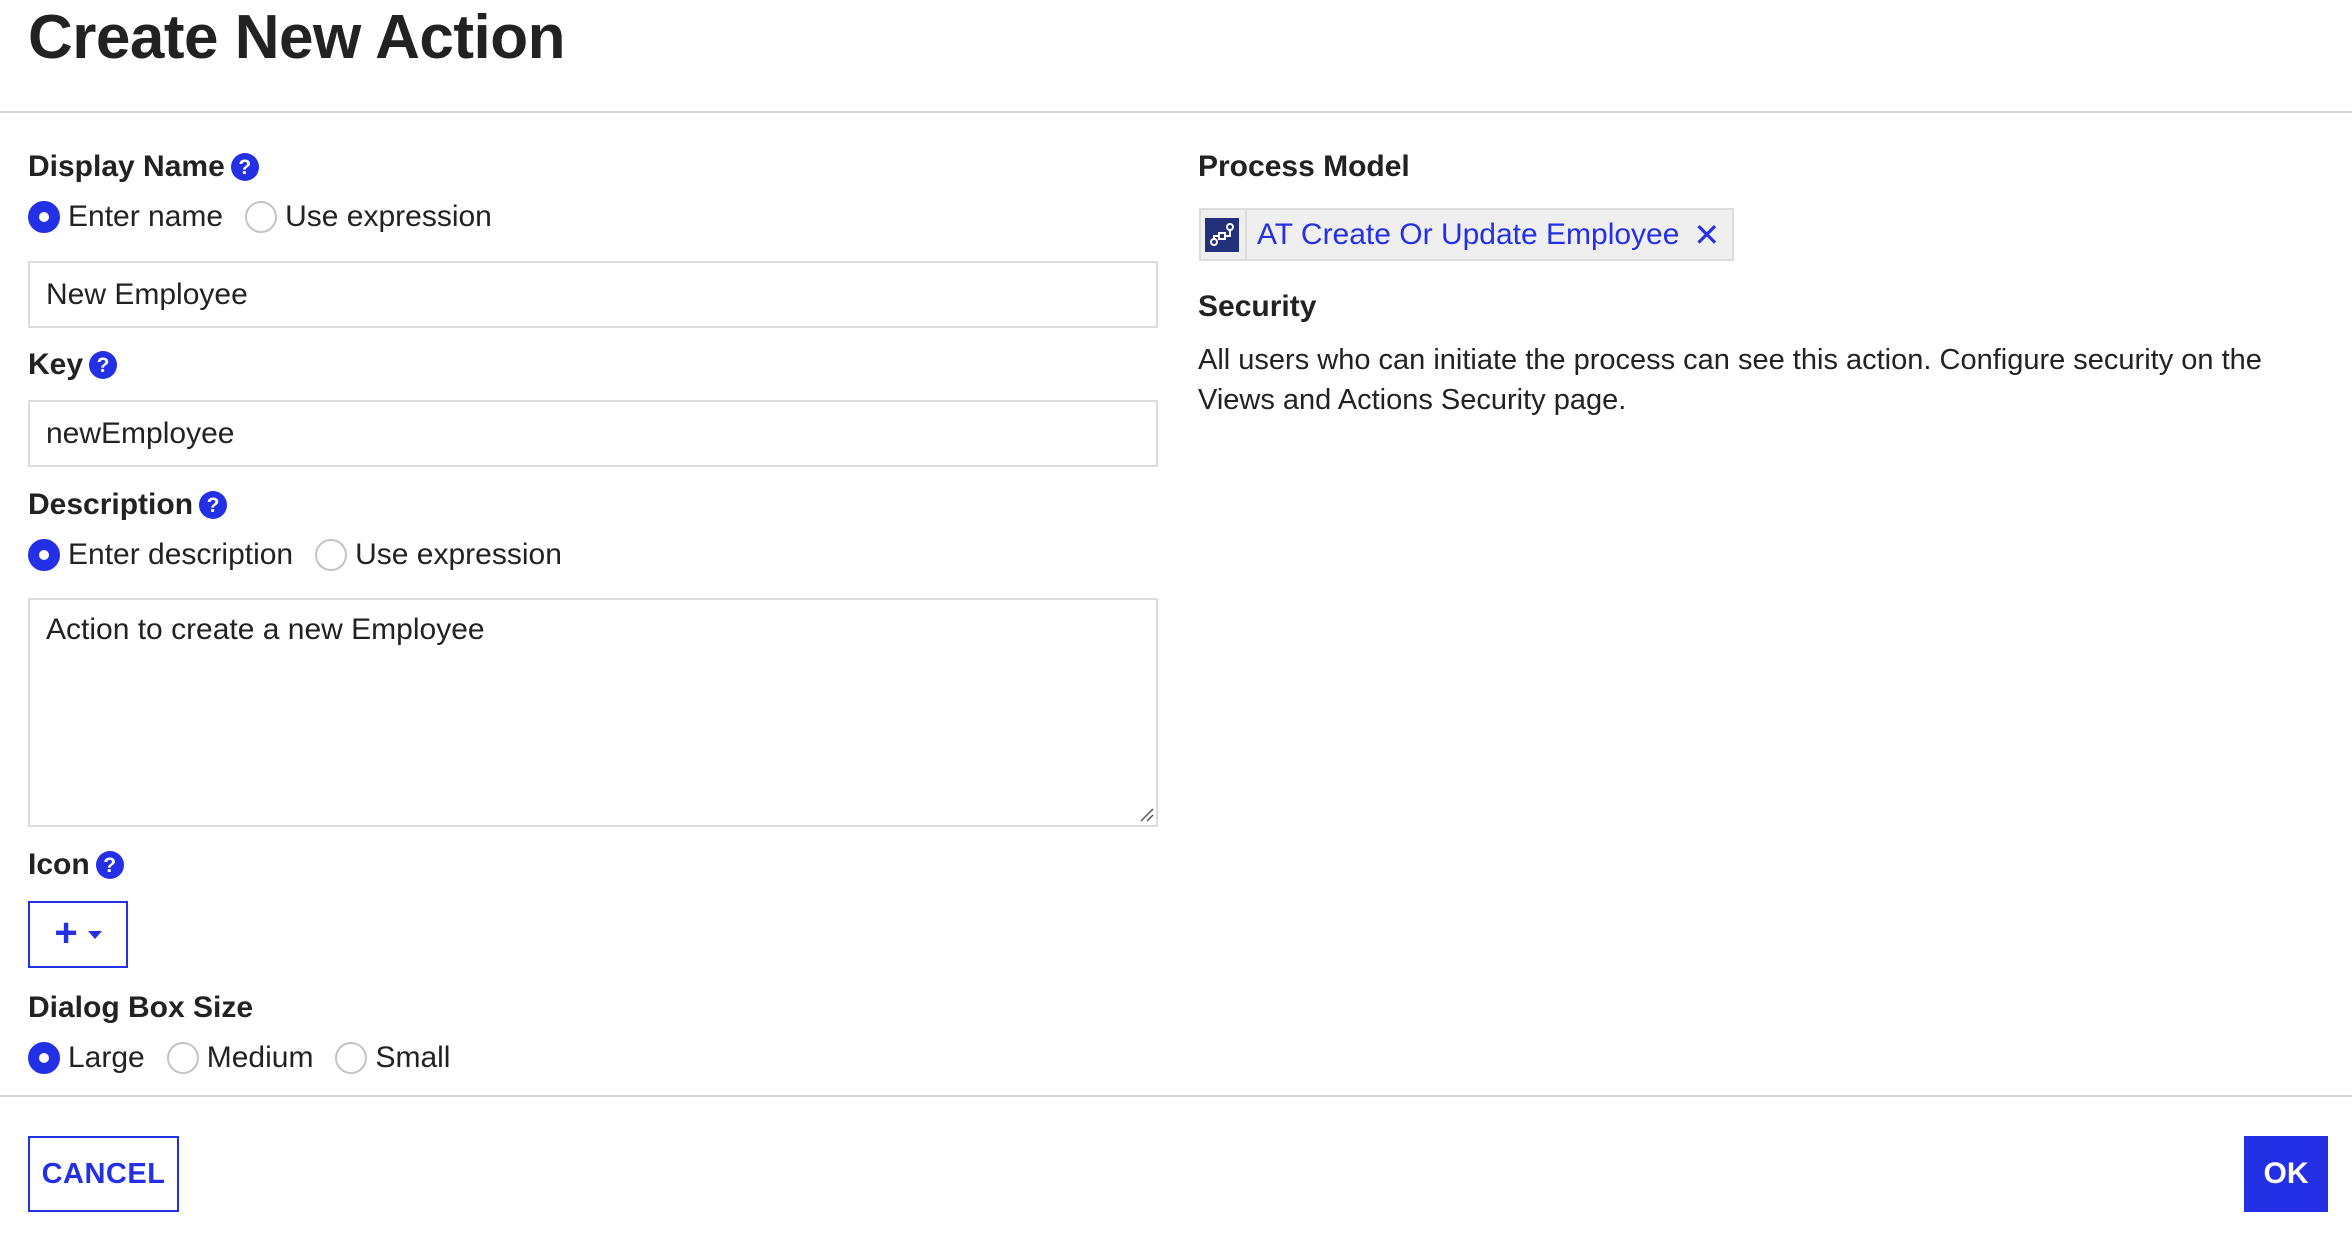 The image size is (2352, 1242). I want to click on radio-size-small: Small, so click(392, 1058).